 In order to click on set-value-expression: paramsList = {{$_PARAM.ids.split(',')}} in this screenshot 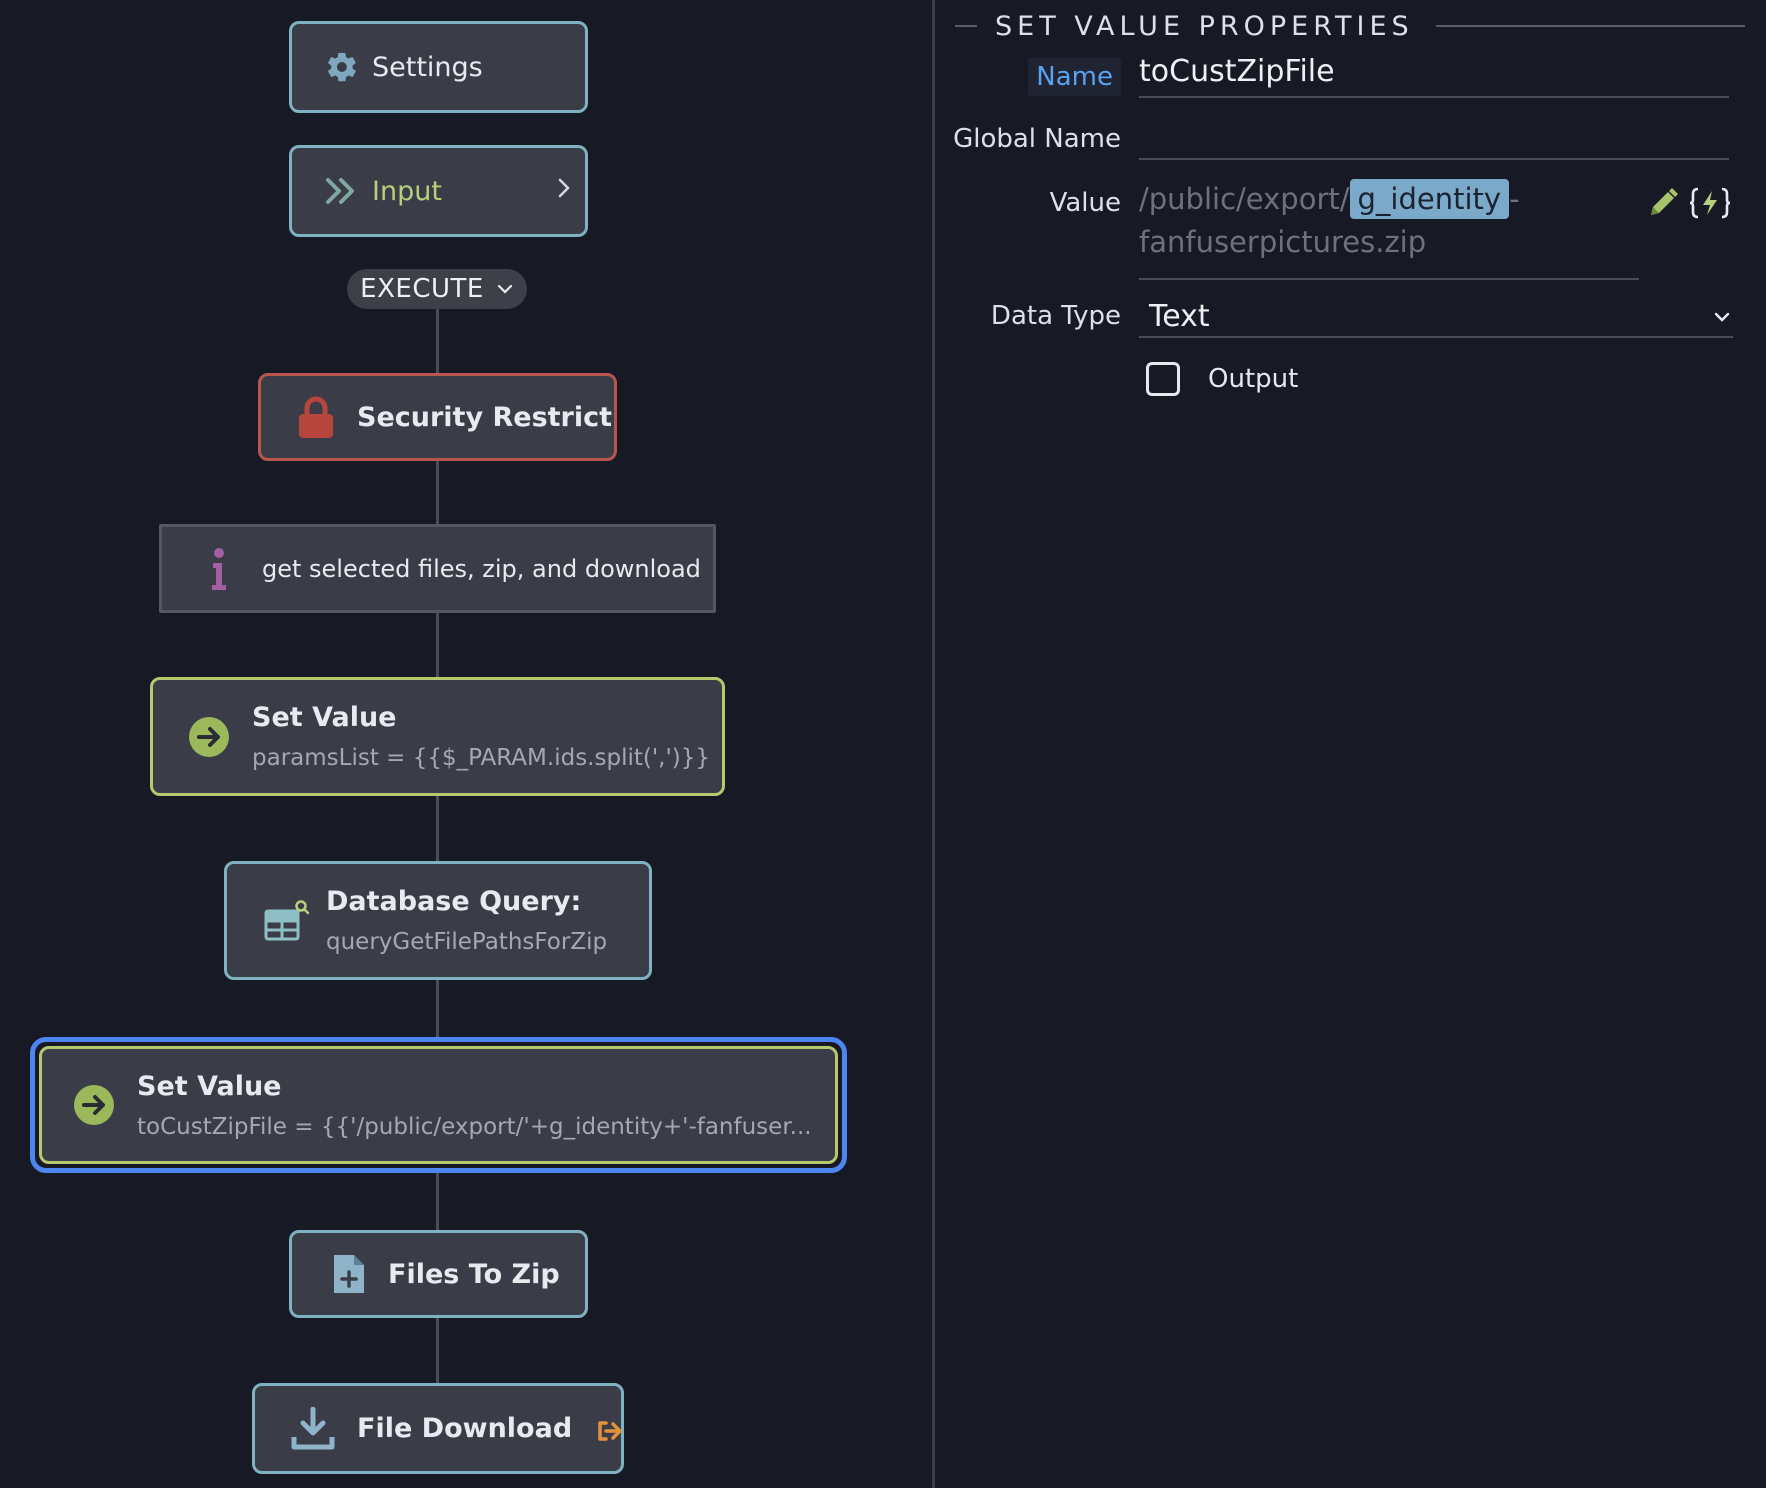, I will do `click(481, 758)`.